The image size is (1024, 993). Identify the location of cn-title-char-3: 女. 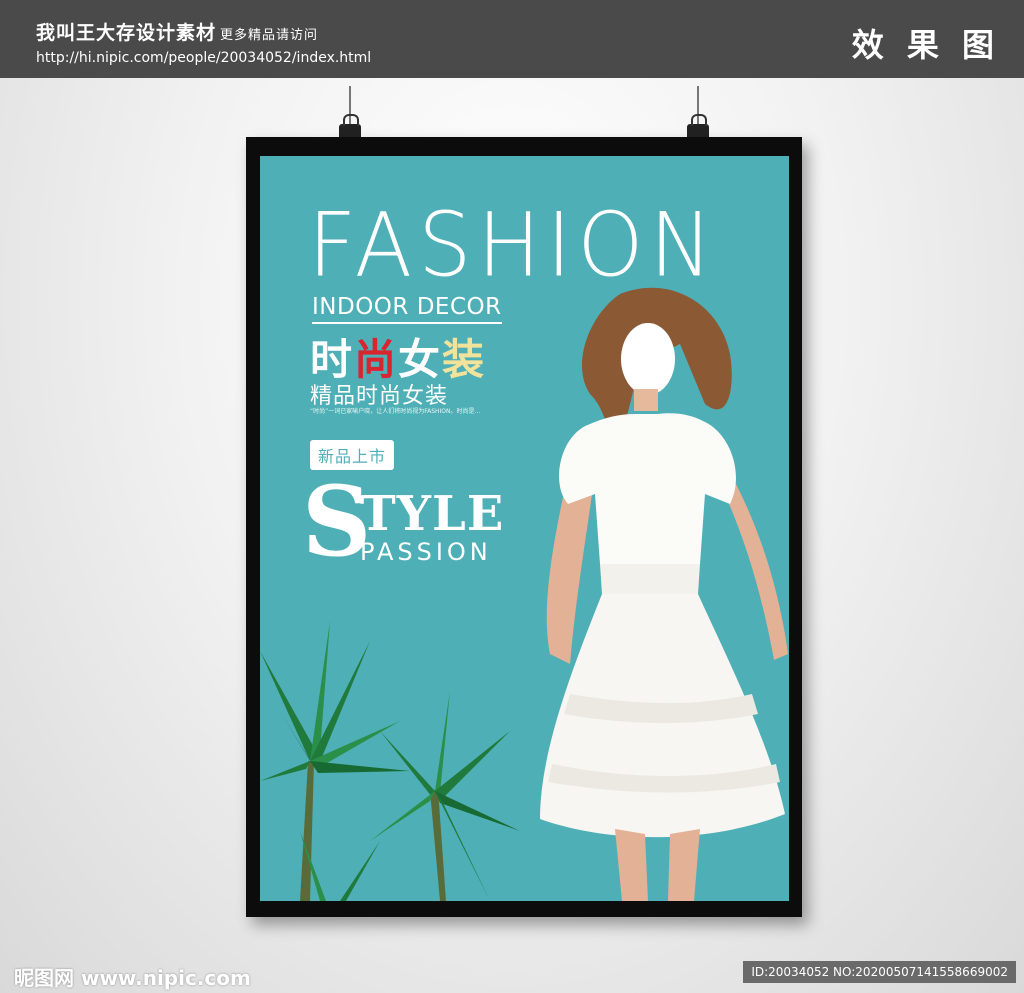
(420, 359).